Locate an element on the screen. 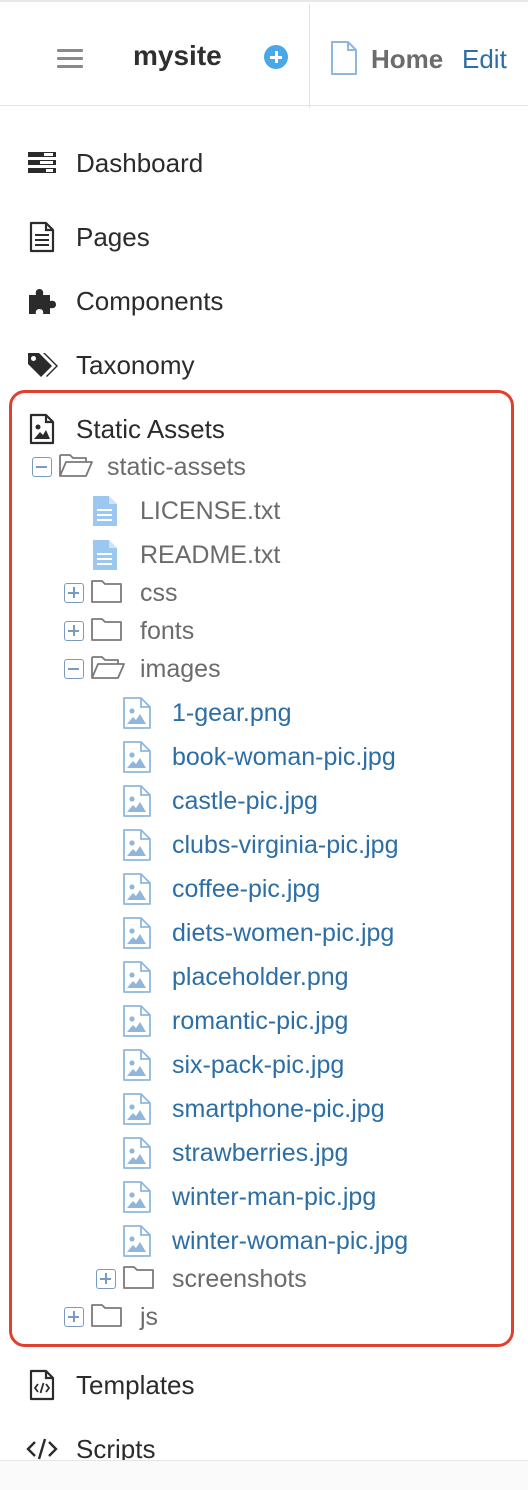  tree-image-file-label: smartphone-pic.jpg is located at coordinates (278, 1109).